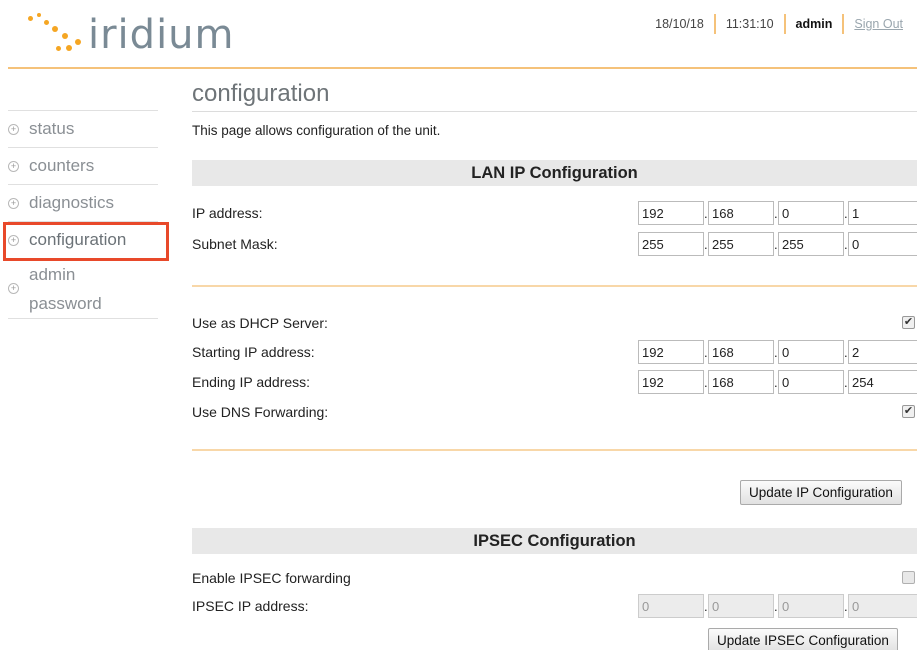 Image resolution: width=917 pixels, height=650 pixels. What do you see at coordinates (235, 244) in the screenshot?
I see `subnet-mask-label: Subnet Mask:` at bounding box center [235, 244].